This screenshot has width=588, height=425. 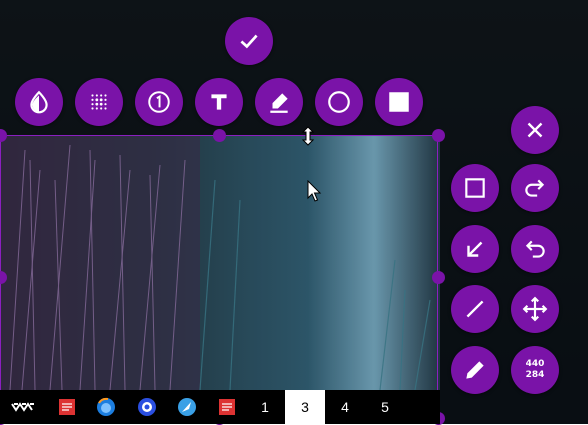 I want to click on mouse-pointer-icon, so click(x=314, y=191).